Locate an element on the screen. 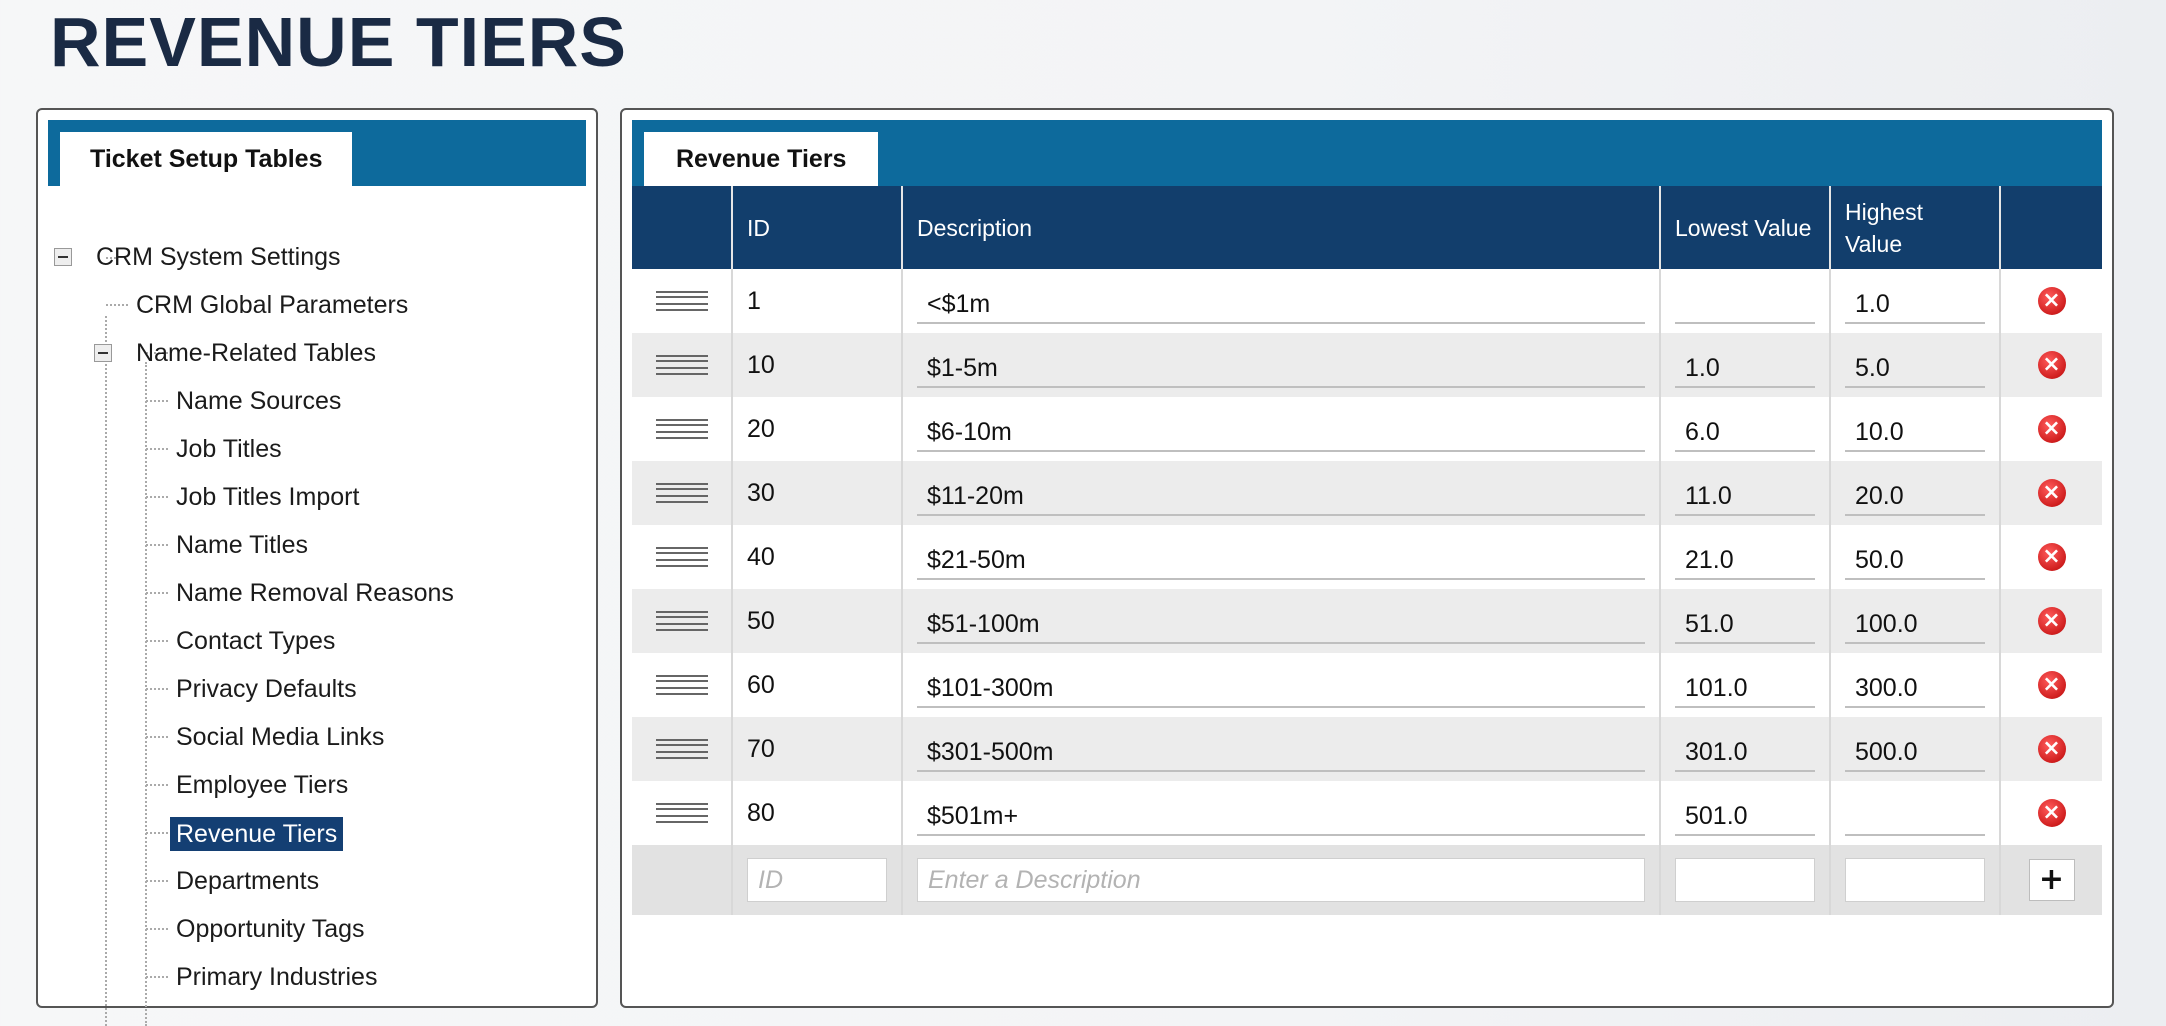  tree-item-privacy-defaults: Privacy Defaults is located at coordinates (266, 689).